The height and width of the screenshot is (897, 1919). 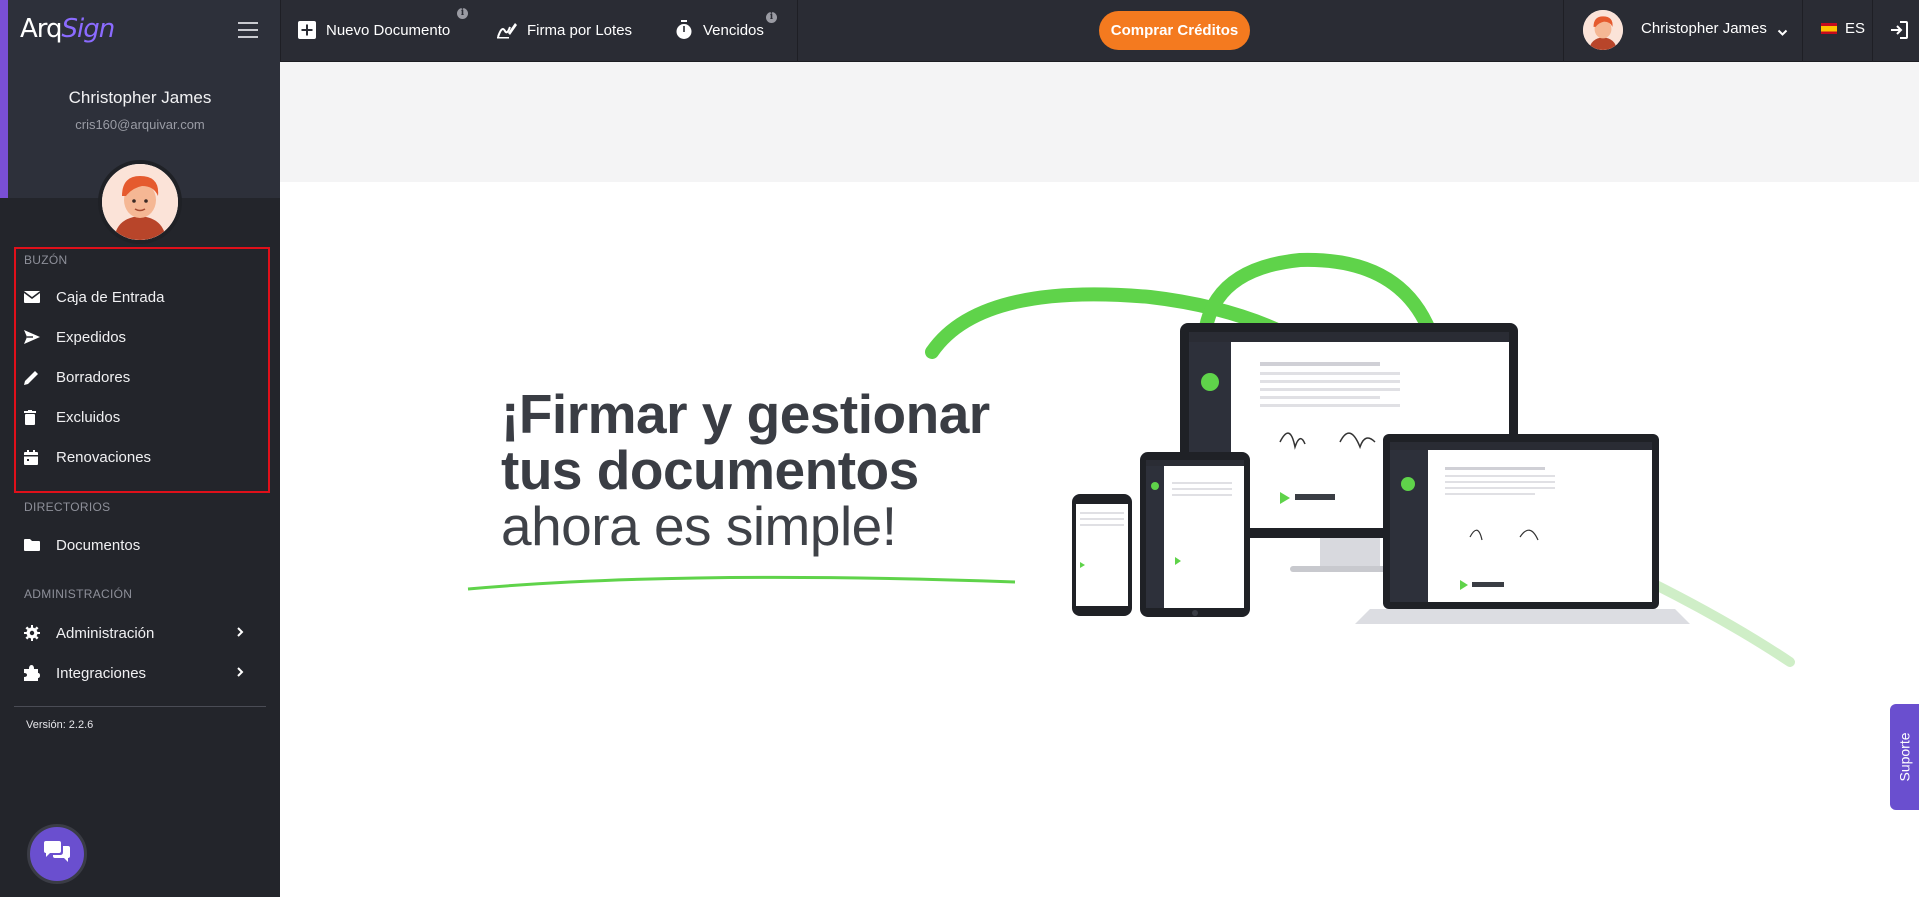 I want to click on calendar-icon, so click(x=40, y=457).